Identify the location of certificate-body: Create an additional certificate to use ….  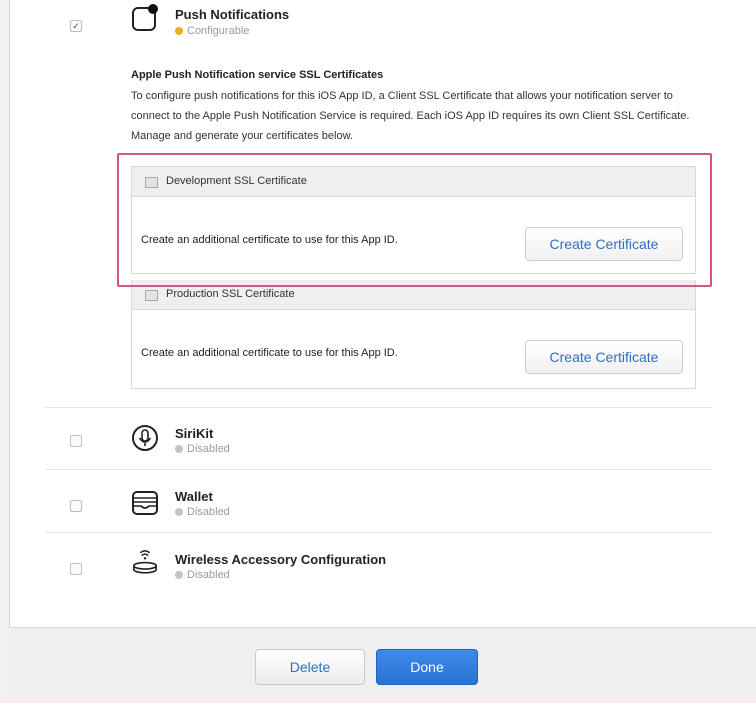
(413, 349).